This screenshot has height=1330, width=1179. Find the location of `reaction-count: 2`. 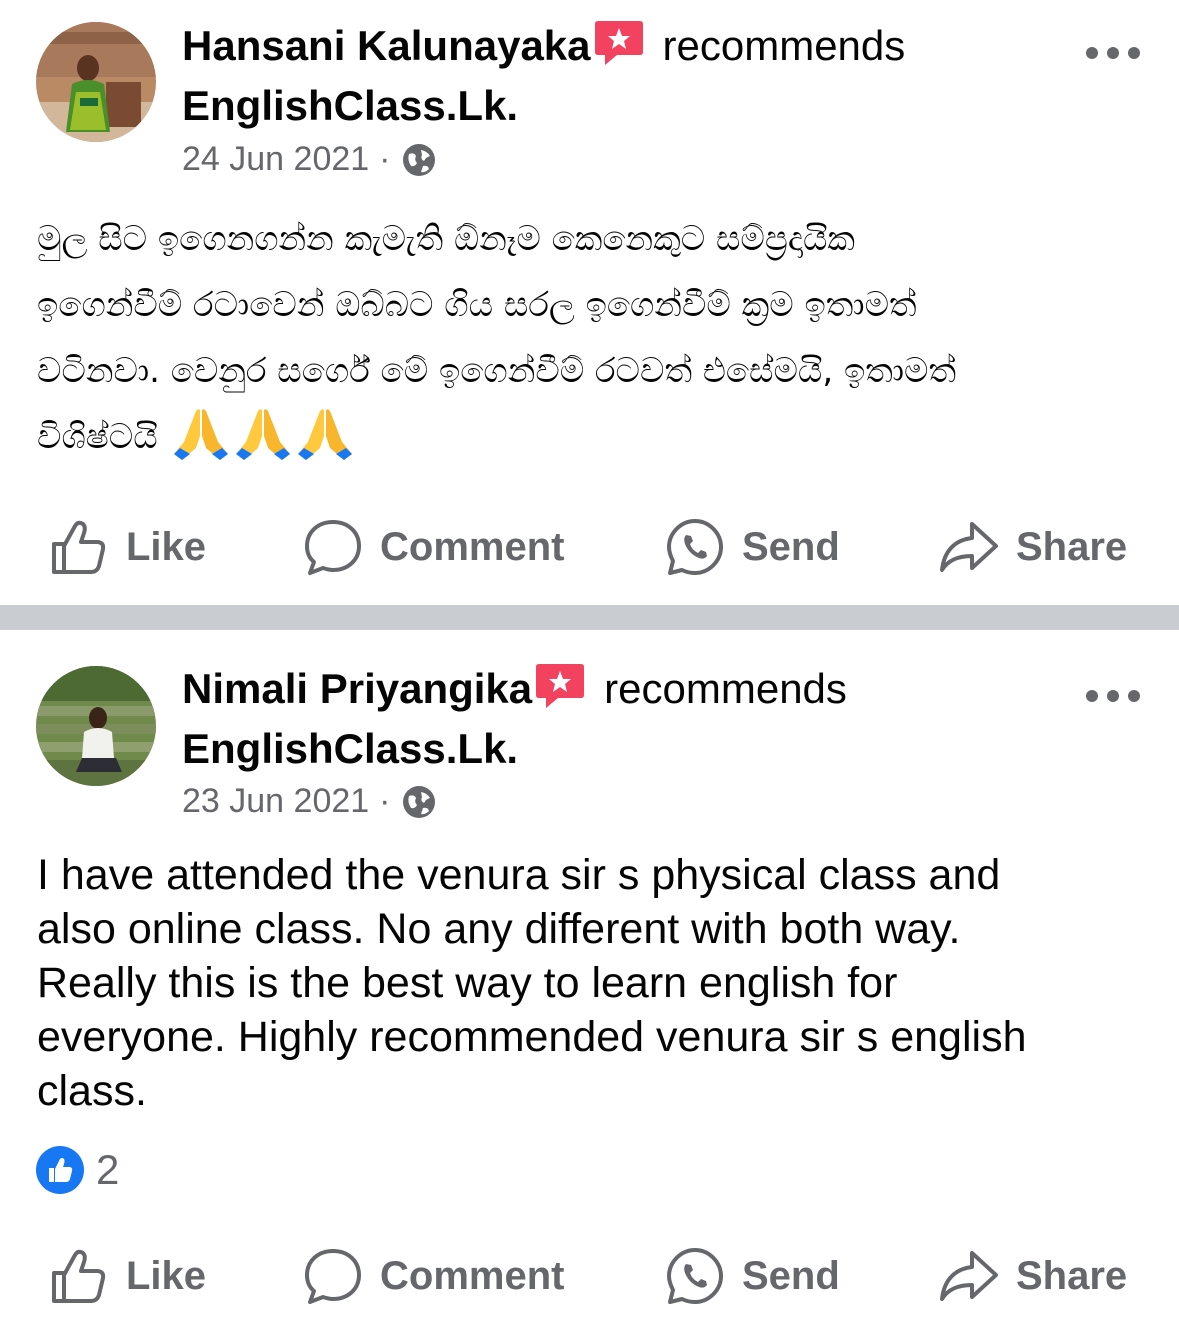

reaction-count: 2 is located at coordinates (108, 1169).